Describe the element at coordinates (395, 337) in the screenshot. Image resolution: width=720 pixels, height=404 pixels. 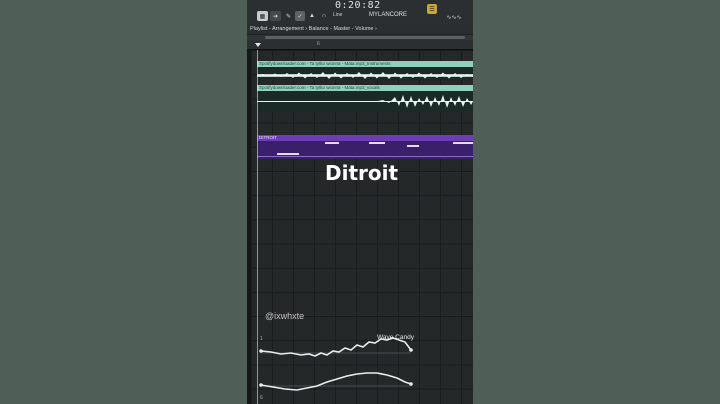
I see `wave-candy-label: Wave Candy` at that location.